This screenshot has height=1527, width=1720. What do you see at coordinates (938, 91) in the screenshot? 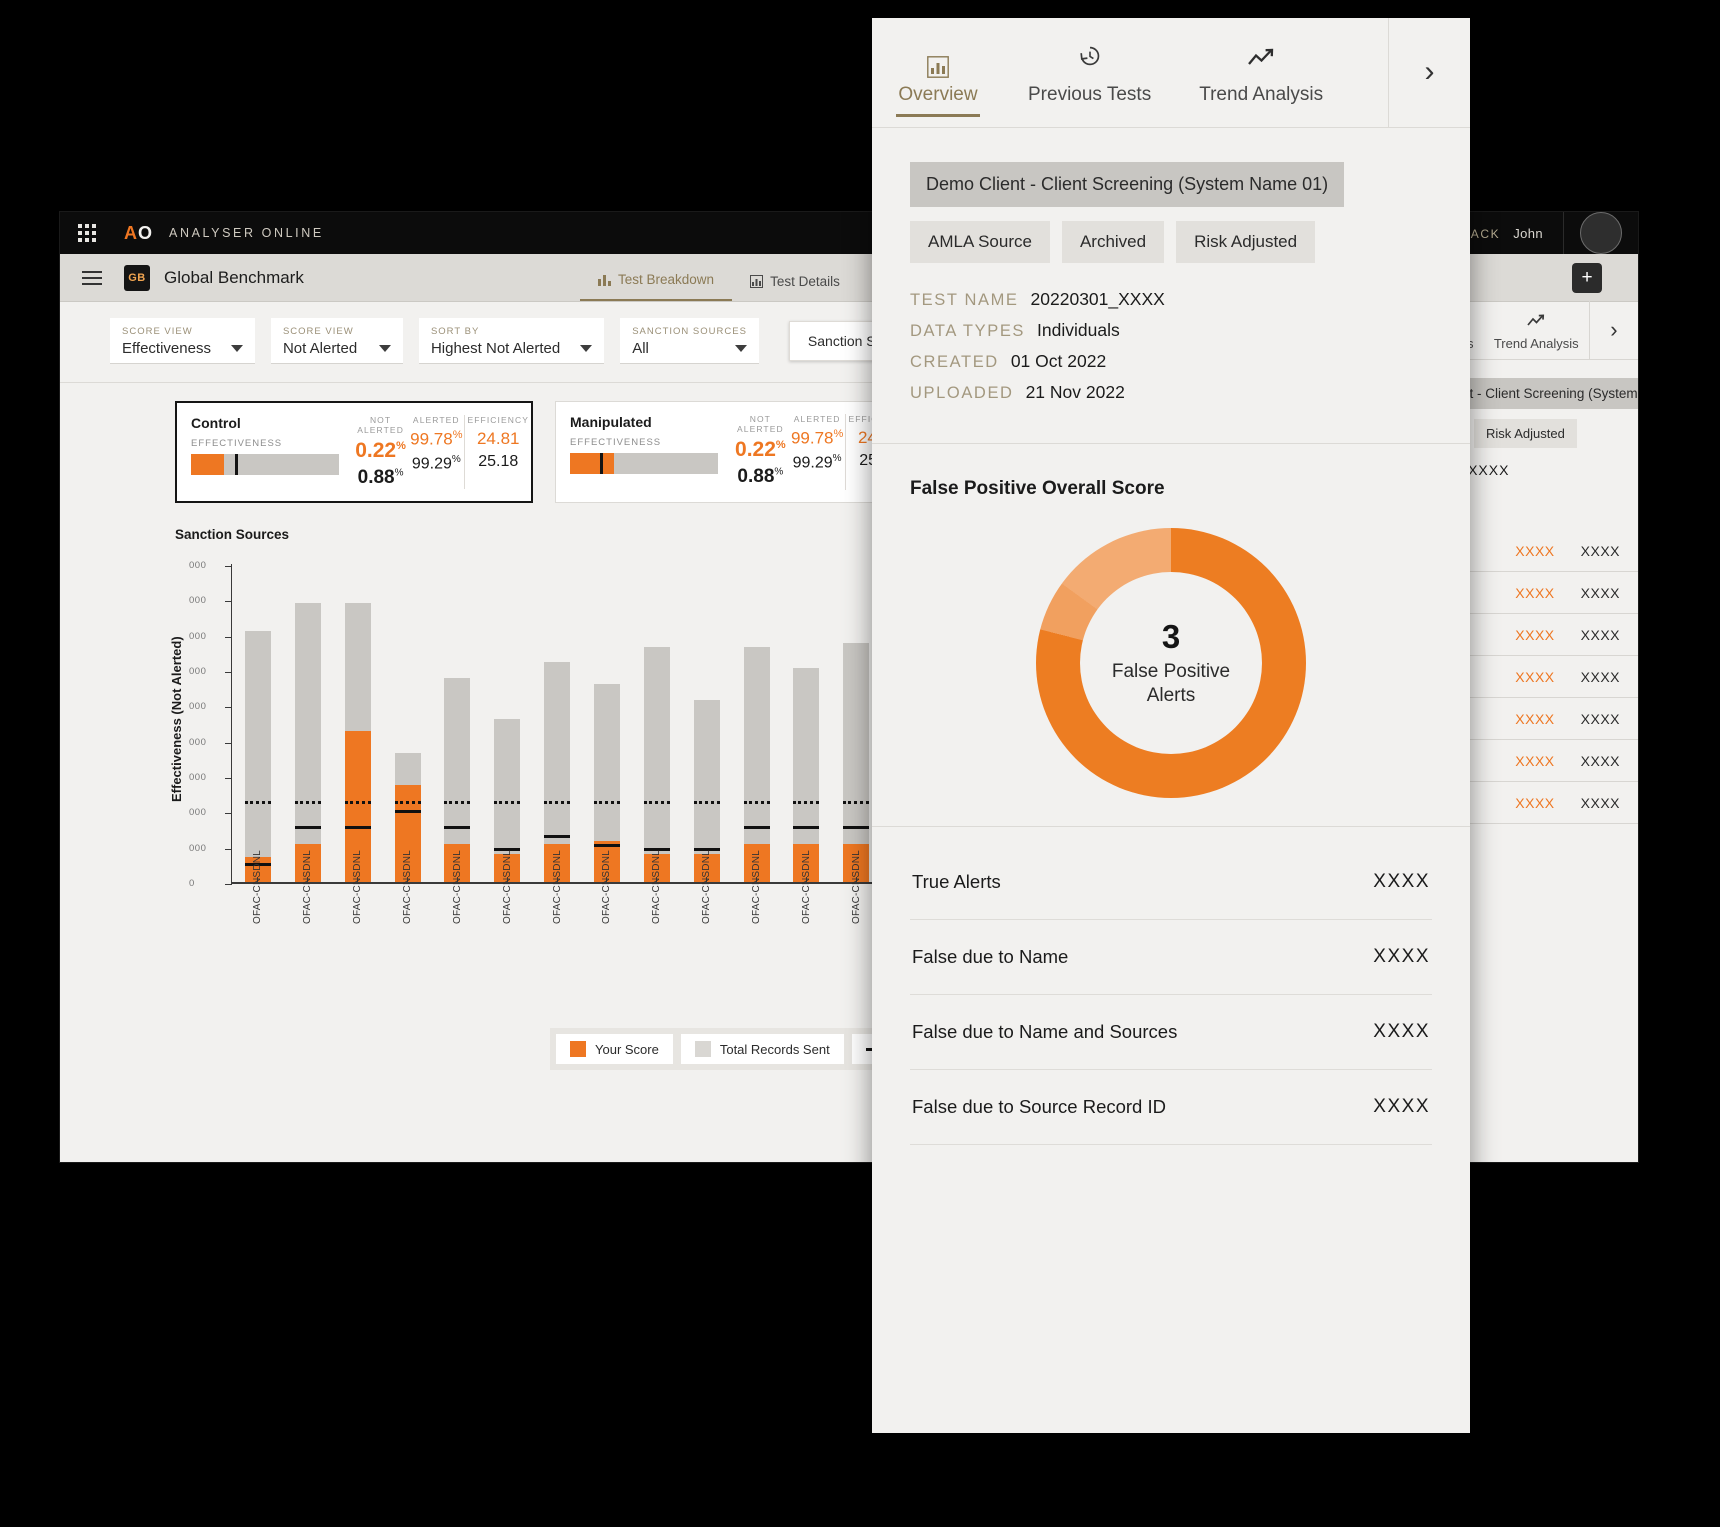
I see `modal-tab-overview: Overview` at bounding box center [938, 91].